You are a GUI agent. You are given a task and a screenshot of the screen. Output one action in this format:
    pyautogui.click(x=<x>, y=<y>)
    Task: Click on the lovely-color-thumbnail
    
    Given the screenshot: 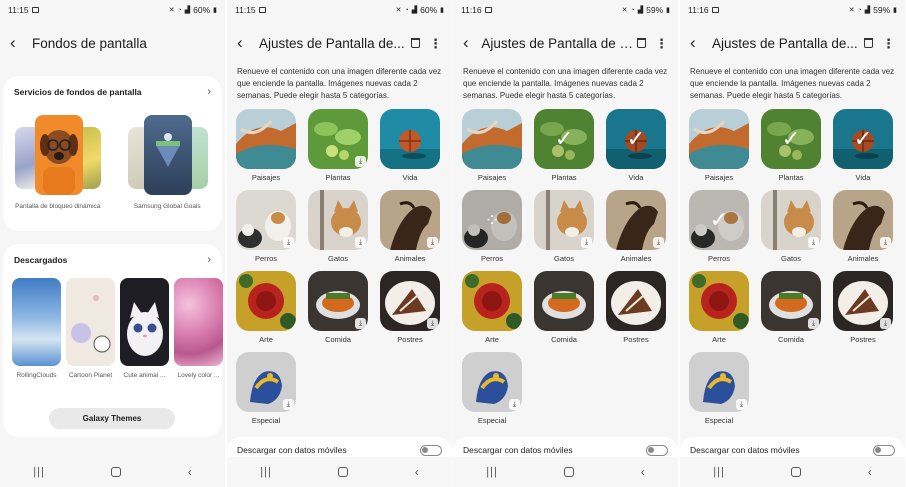 What is the action you would take?
    pyautogui.click(x=198, y=322)
    